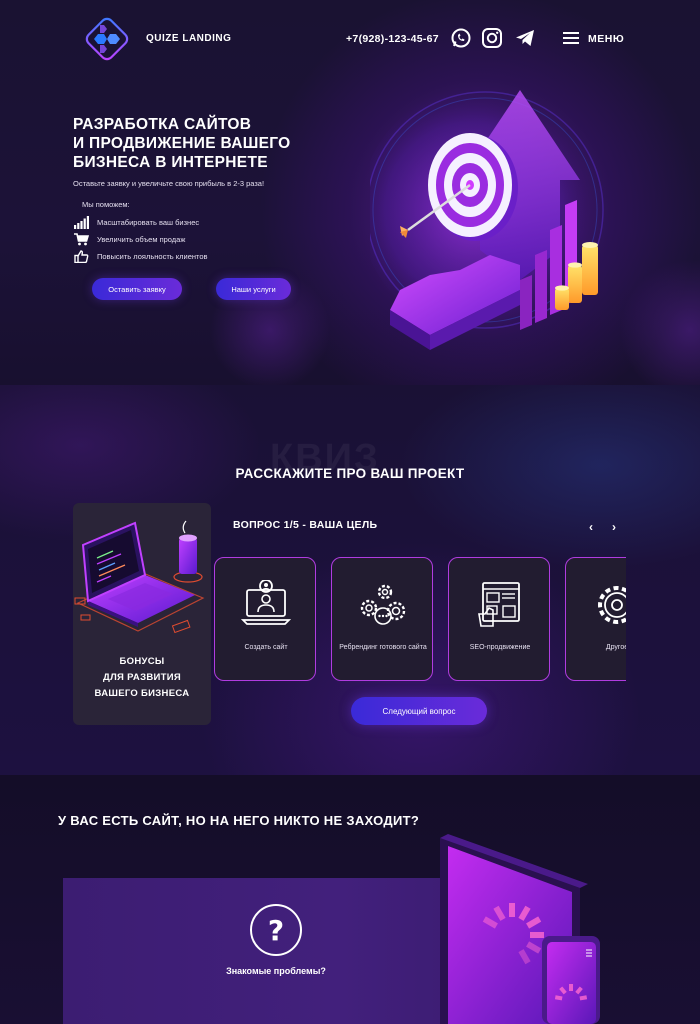  I want to click on bonus-line: ДЛЯ РАЗВИТИЯ, so click(142, 677).